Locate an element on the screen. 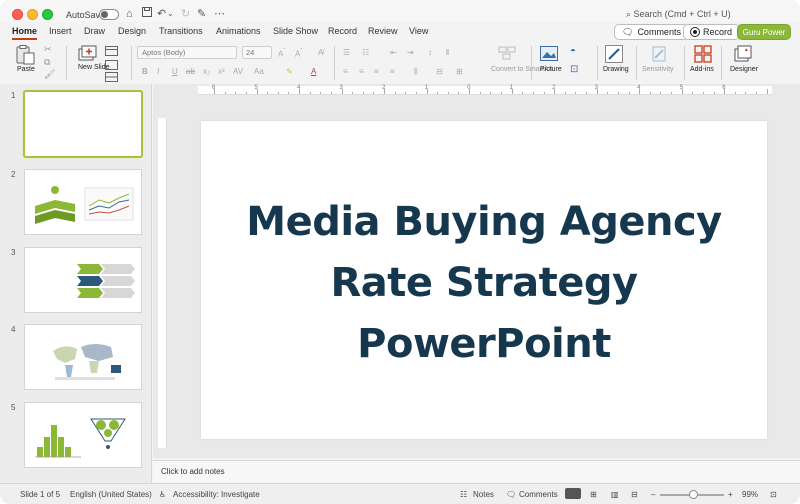  paste-icon is located at coordinates (25, 56).